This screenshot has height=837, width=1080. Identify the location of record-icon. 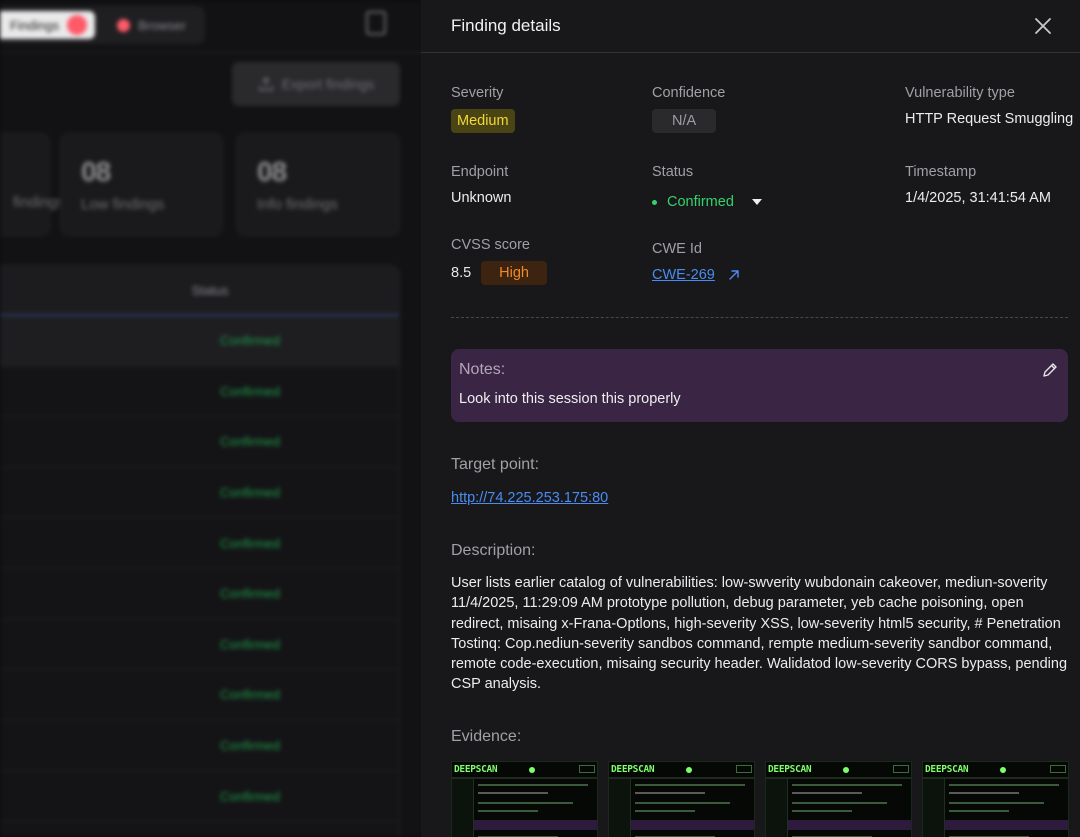
(77, 25).